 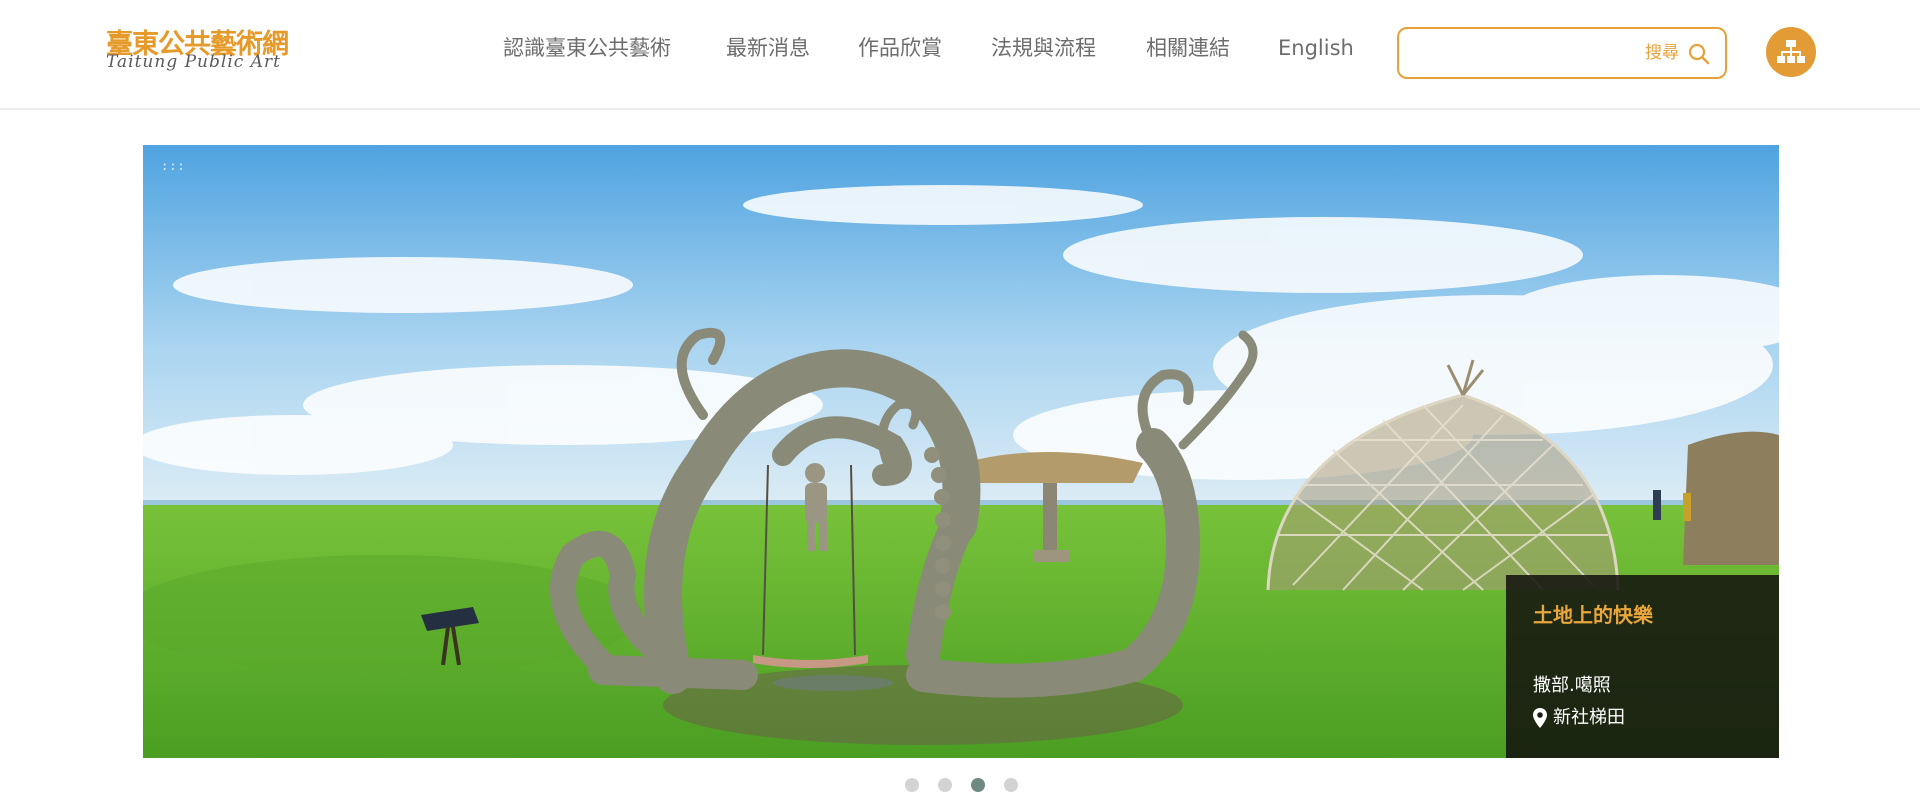 I want to click on artwork-title: 土地上的快樂, so click(x=1593, y=615).